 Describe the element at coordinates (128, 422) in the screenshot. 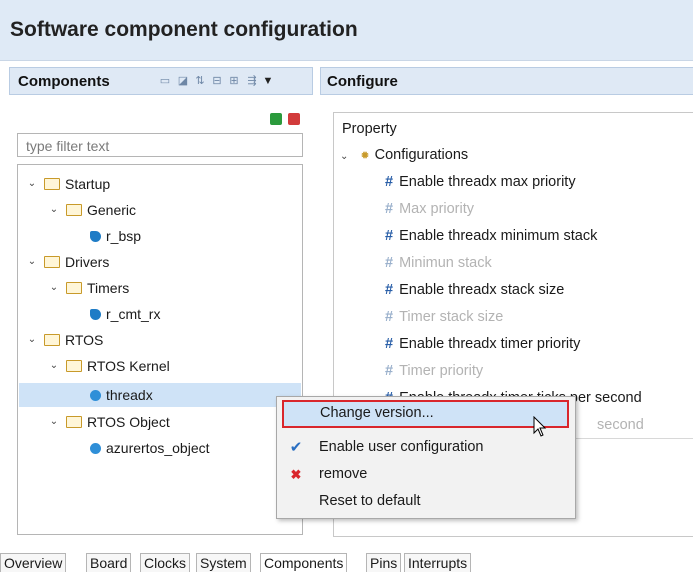

I see `tree-item-label: RTOS Object` at that location.